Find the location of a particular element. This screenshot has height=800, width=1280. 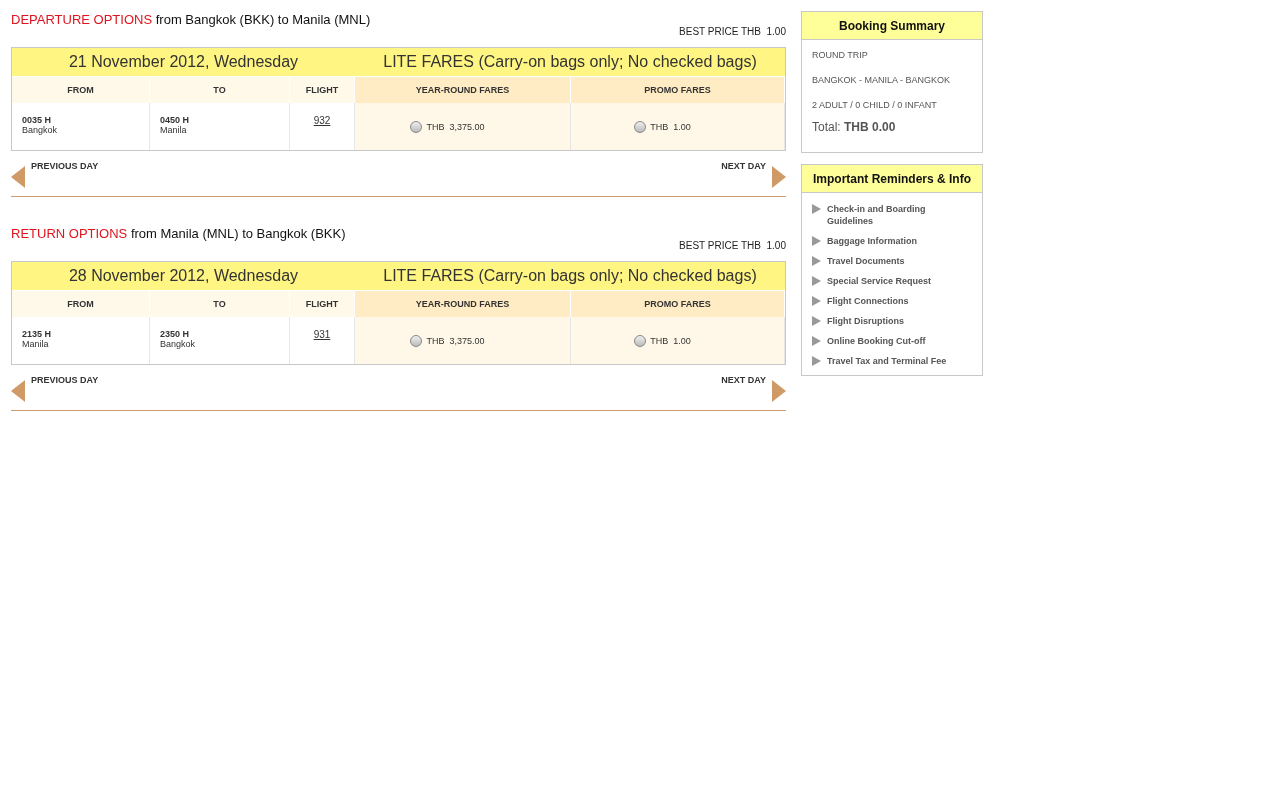

reminder-link: Travel Documents is located at coordinates (892, 261).